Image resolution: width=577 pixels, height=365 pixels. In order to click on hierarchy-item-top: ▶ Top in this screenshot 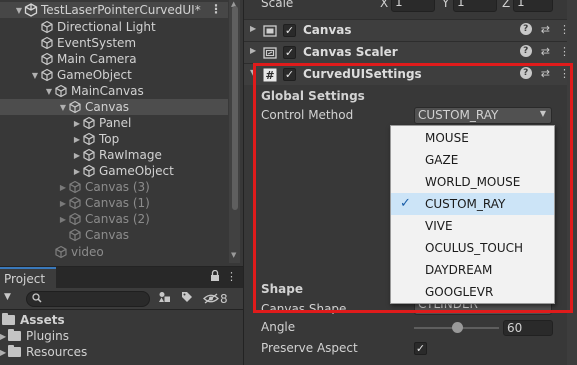, I will do `click(114, 139)`.